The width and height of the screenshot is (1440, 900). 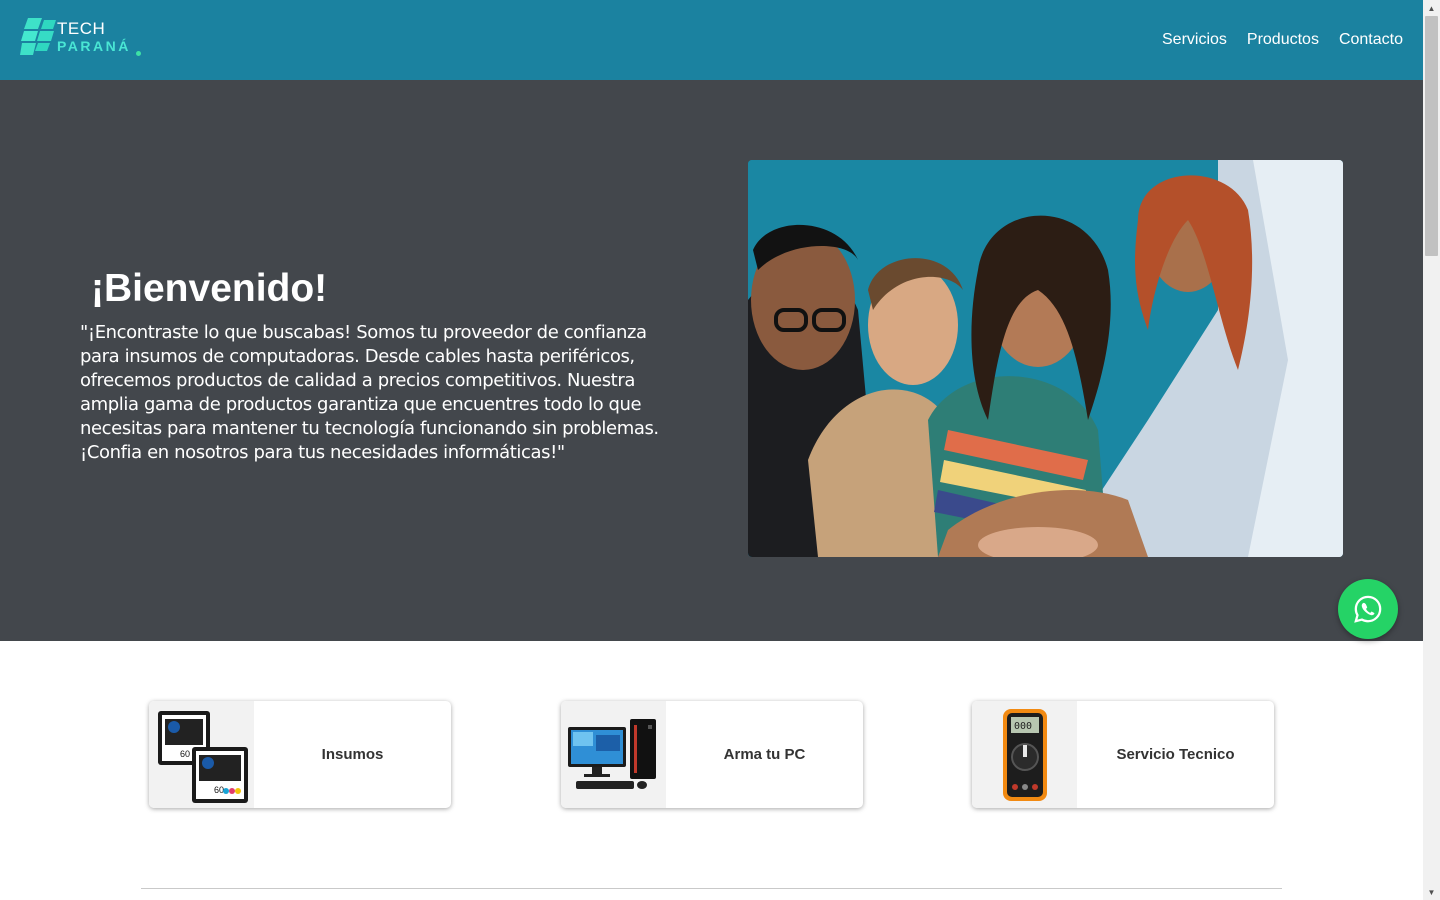 I want to click on brand-name-bottom: PARANÁ, so click(x=94, y=46).